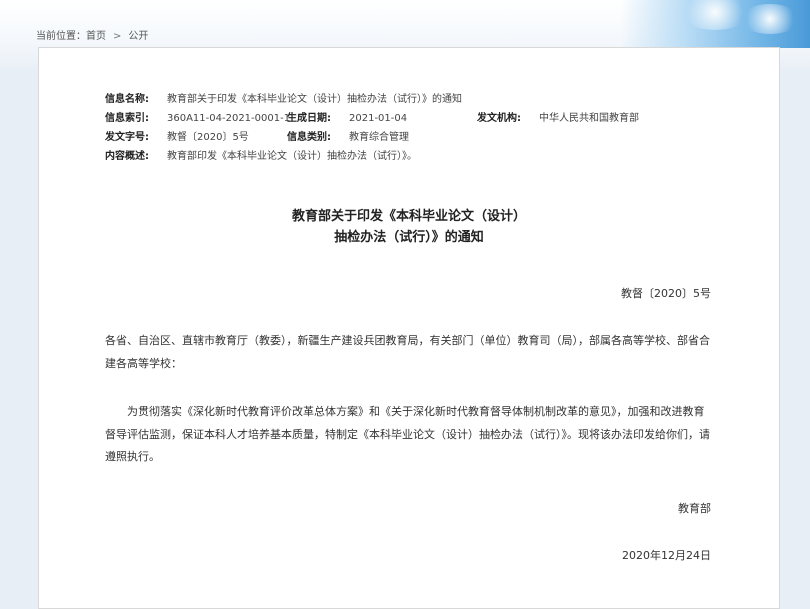 The width and height of the screenshot is (810, 609). Describe the element at coordinates (127, 156) in the screenshot. I see `meta-summary-label: 内容概述:` at that location.